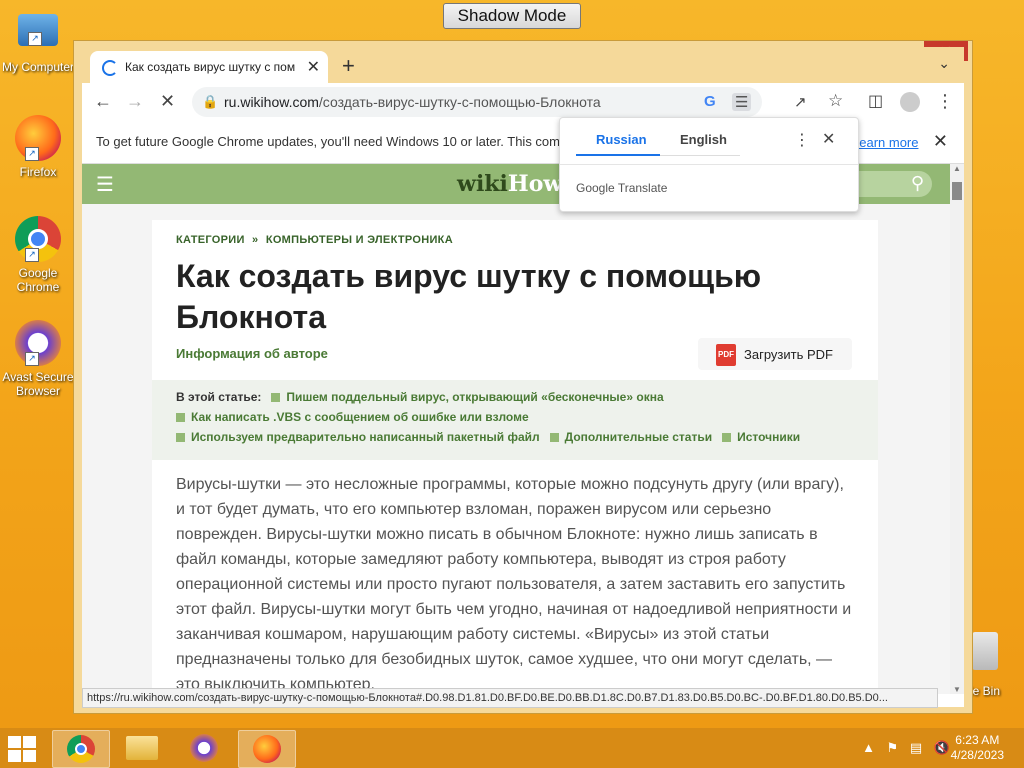  I want to click on forward-button: →, so click(135, 101).